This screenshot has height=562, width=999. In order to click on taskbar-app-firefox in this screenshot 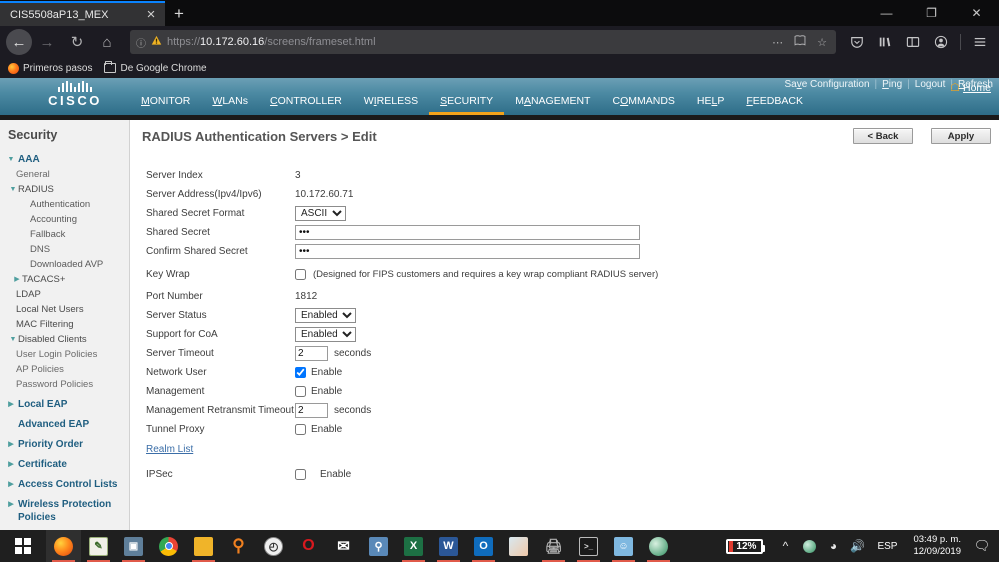, I will do `click(63, 546)`.